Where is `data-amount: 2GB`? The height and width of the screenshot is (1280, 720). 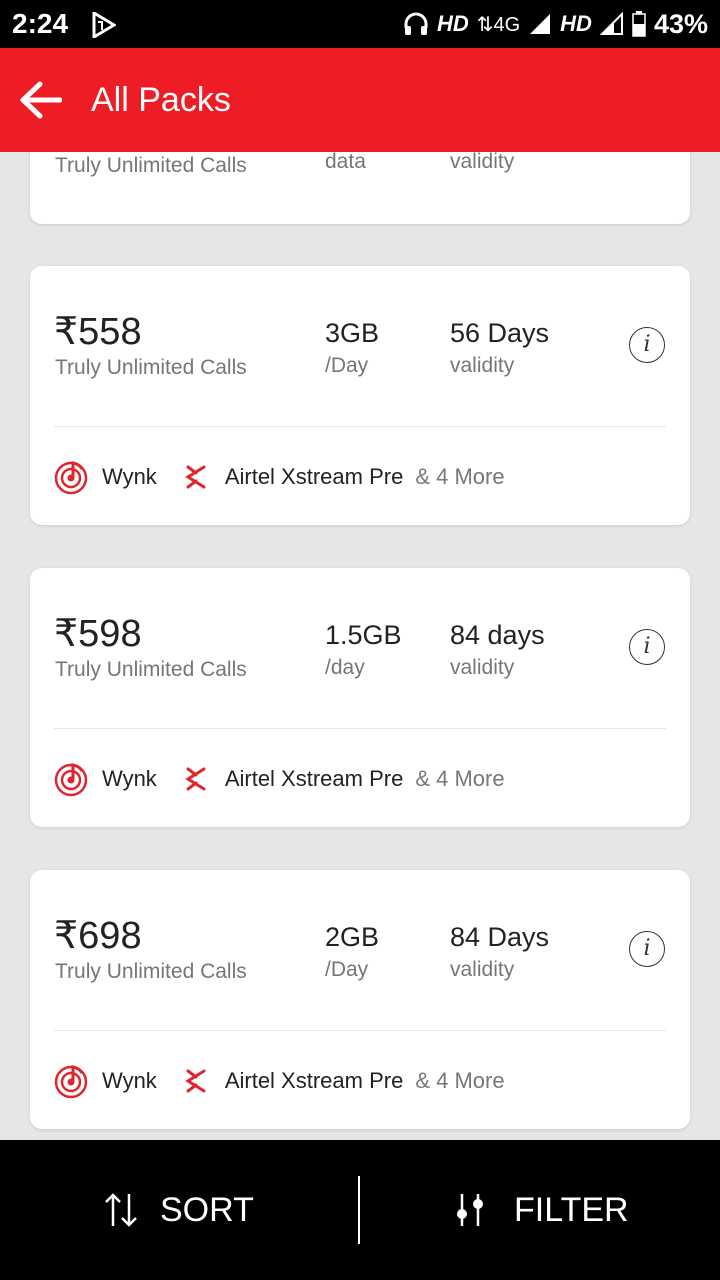 data-amount: 2GB is located at coordinates (352, 937).